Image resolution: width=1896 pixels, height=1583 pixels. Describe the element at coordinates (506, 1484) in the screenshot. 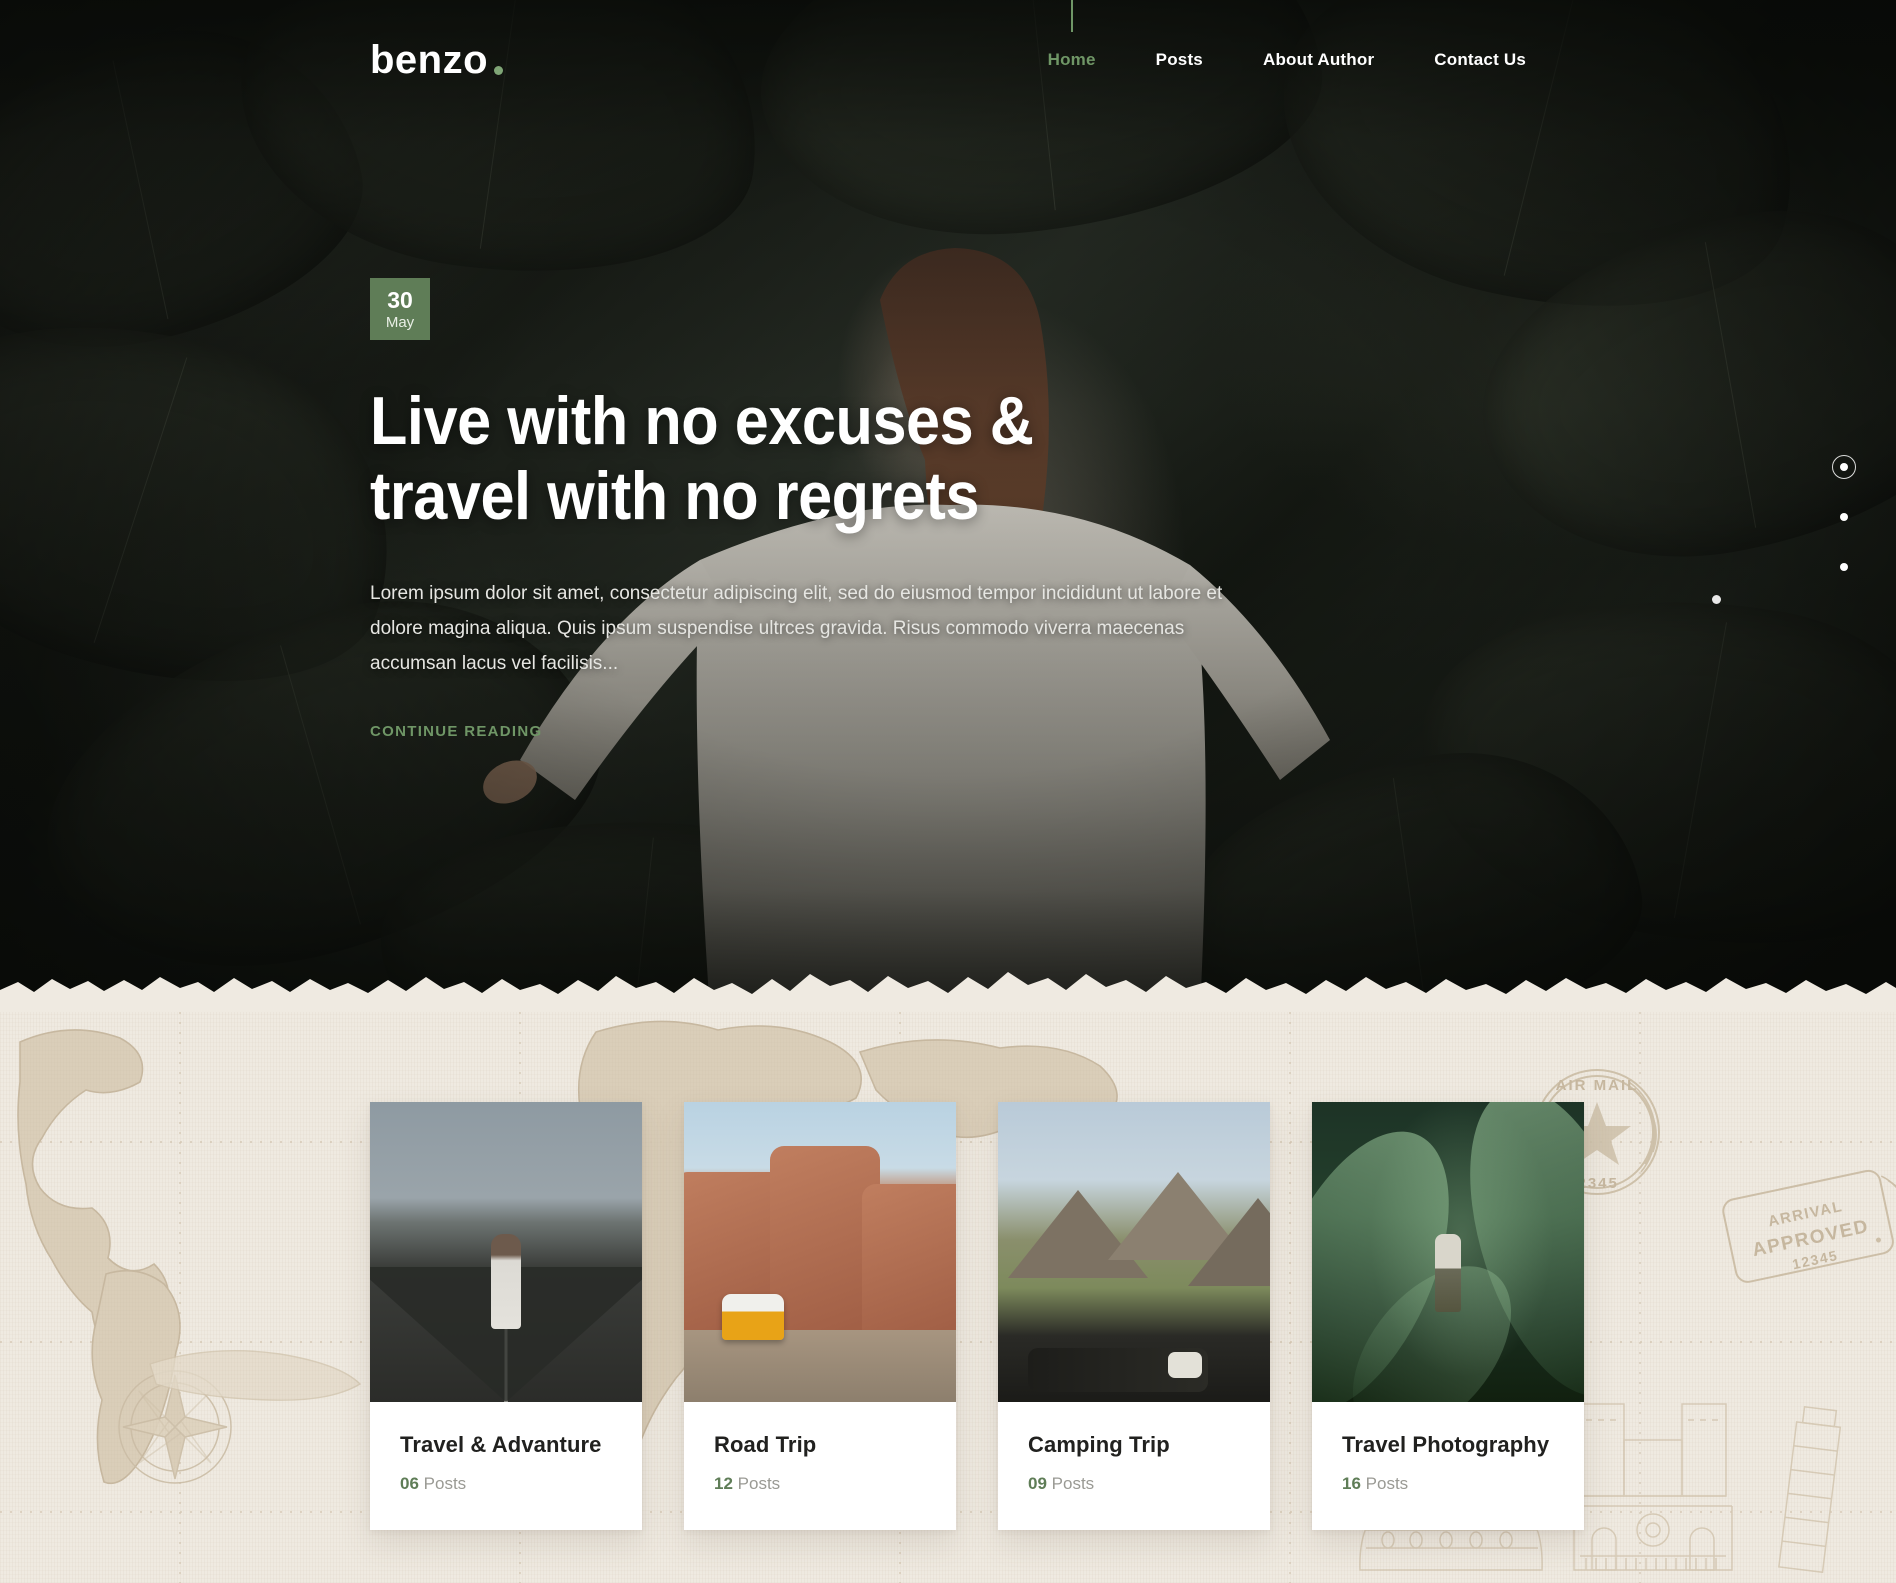

I see `card-meta: 06 Posts` at that location.